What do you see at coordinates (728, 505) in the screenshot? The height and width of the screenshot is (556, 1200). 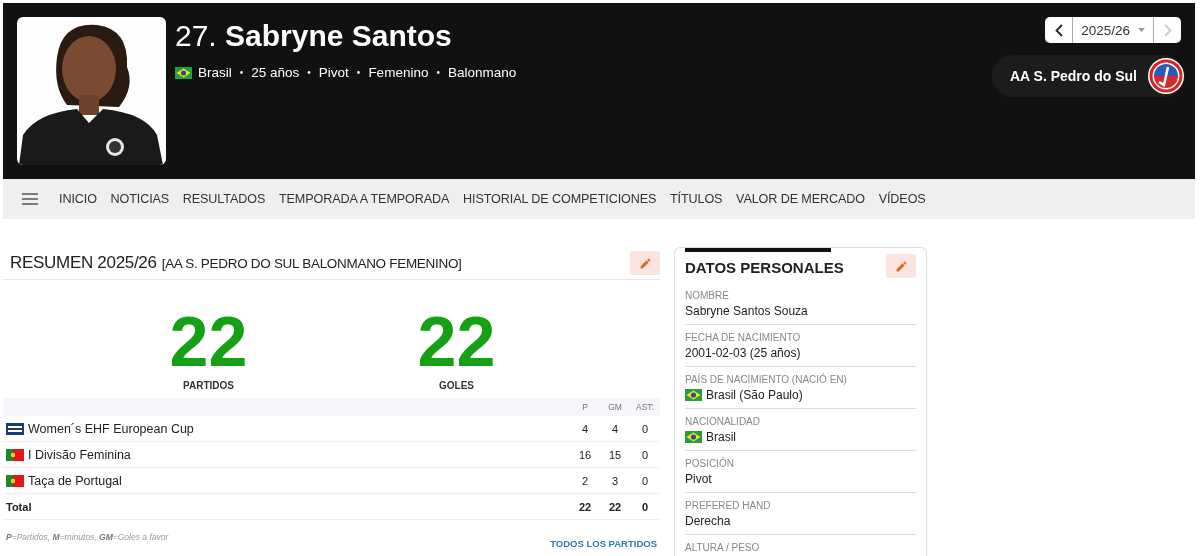 I see `field-label: PREFERED HAND` at bounding box center [728, 505].